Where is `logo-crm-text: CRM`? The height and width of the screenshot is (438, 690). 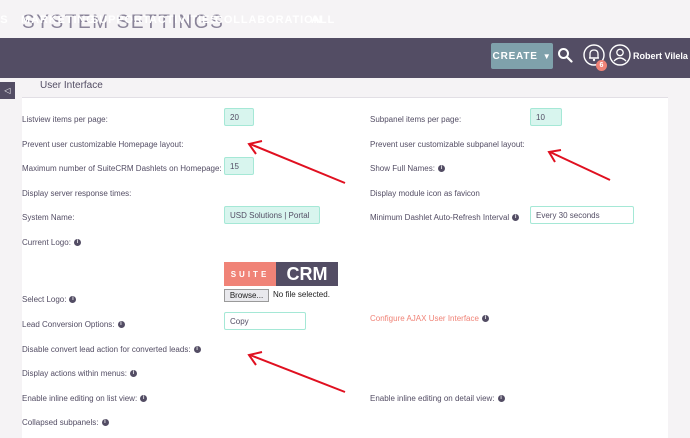
logo-crm-text: CRM is located at coordinates (307, 274).